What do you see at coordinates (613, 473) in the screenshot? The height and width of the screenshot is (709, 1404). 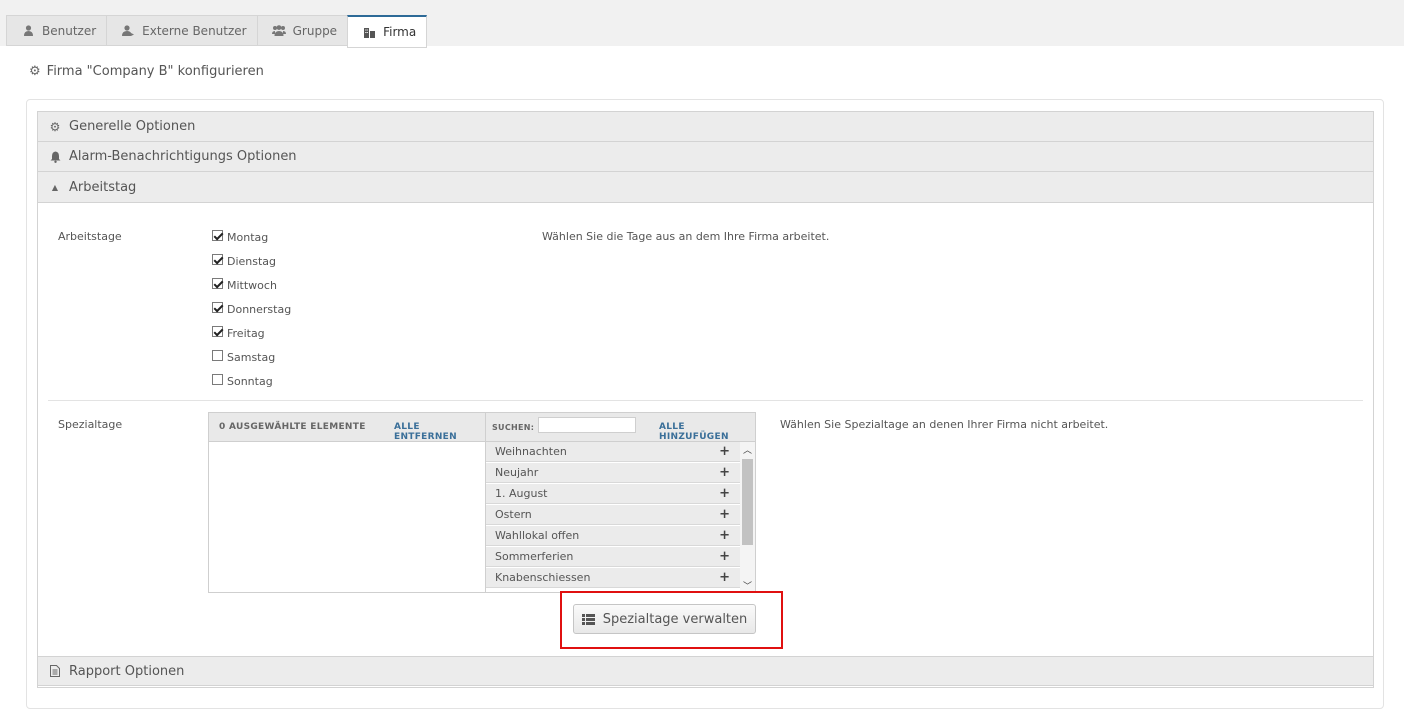 I see `list-item: Neujahr +` at bounding box center [613, 473].